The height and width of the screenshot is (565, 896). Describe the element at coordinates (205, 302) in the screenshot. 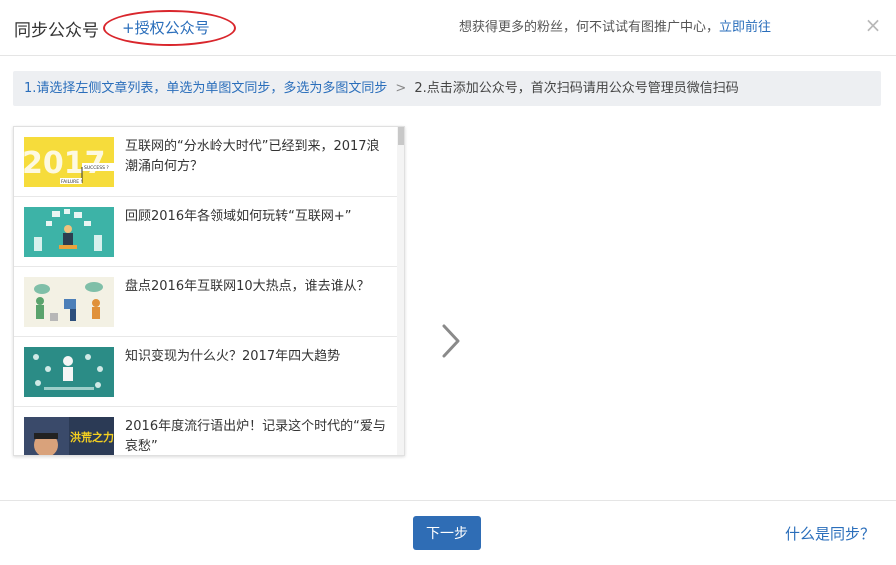

I see `article-item: 盘点2016年互联网10大热点，谁去谁从？` at that location.